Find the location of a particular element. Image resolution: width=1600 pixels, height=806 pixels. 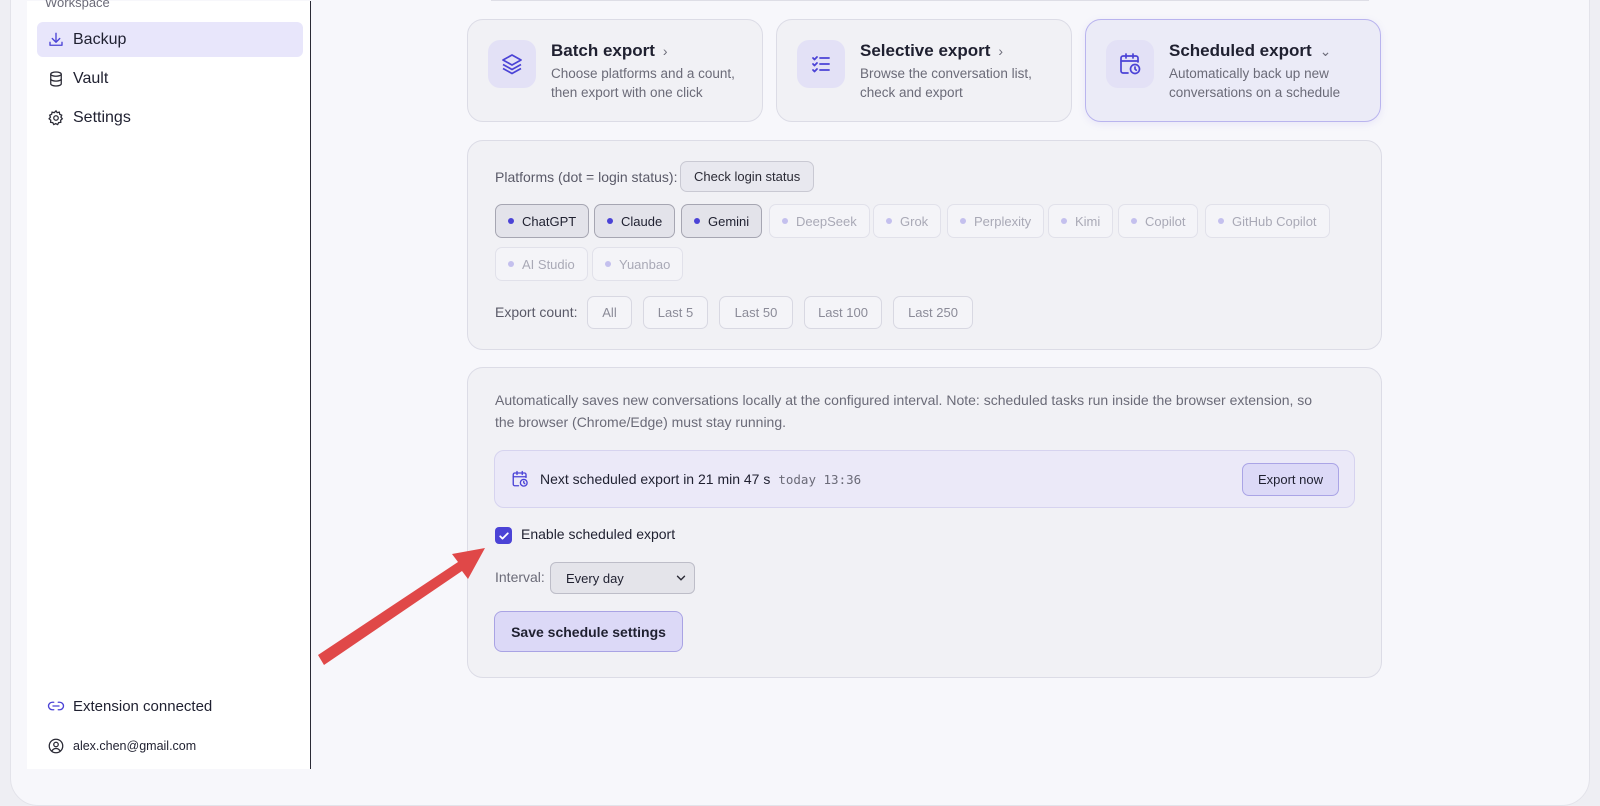

mode-title: Batch export is located at coordinates (603, 50).